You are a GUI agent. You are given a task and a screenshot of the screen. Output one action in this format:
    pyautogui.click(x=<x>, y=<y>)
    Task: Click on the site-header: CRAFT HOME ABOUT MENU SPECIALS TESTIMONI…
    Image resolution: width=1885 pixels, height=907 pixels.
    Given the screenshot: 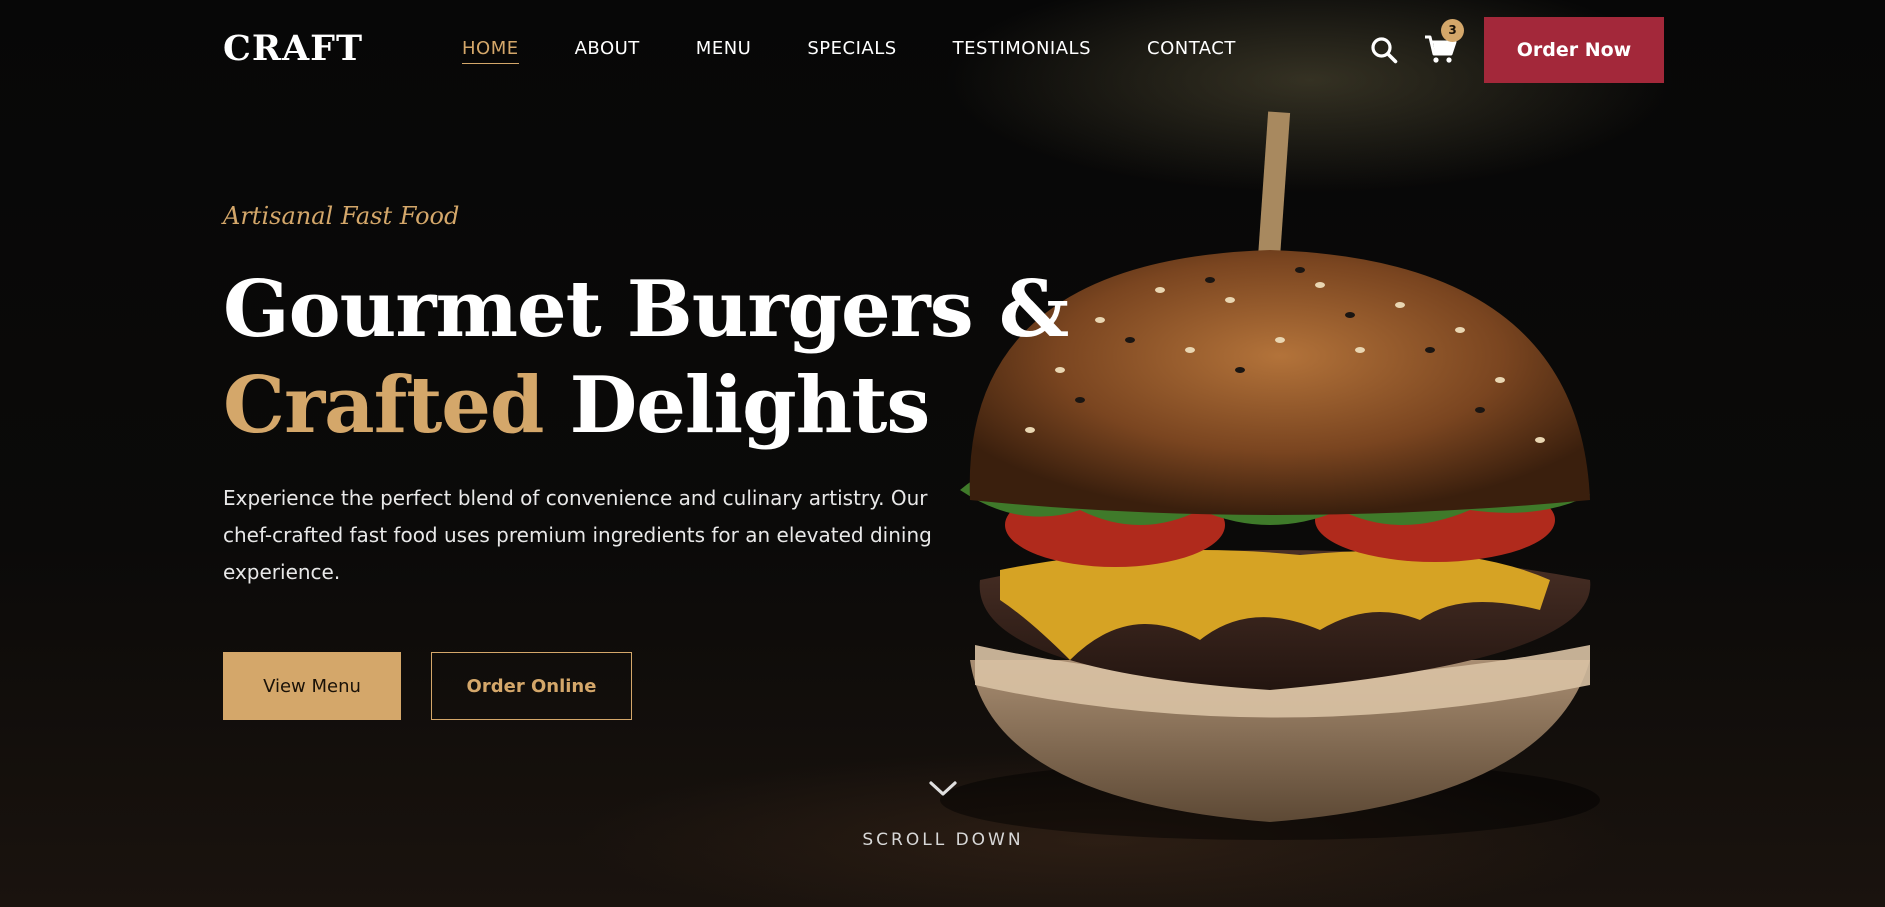 What is the action you would take?
    pyautogui.click(x=942, y=50)
    